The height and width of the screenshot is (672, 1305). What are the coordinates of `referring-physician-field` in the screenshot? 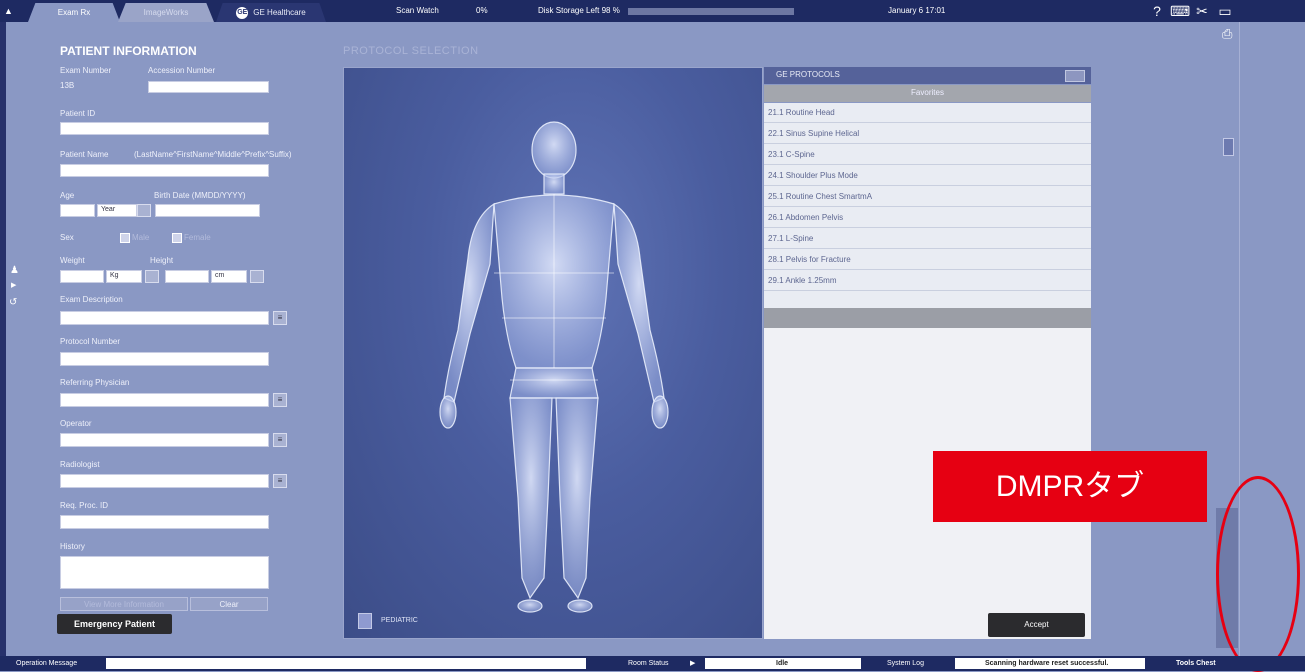 It's located at (164, 400).